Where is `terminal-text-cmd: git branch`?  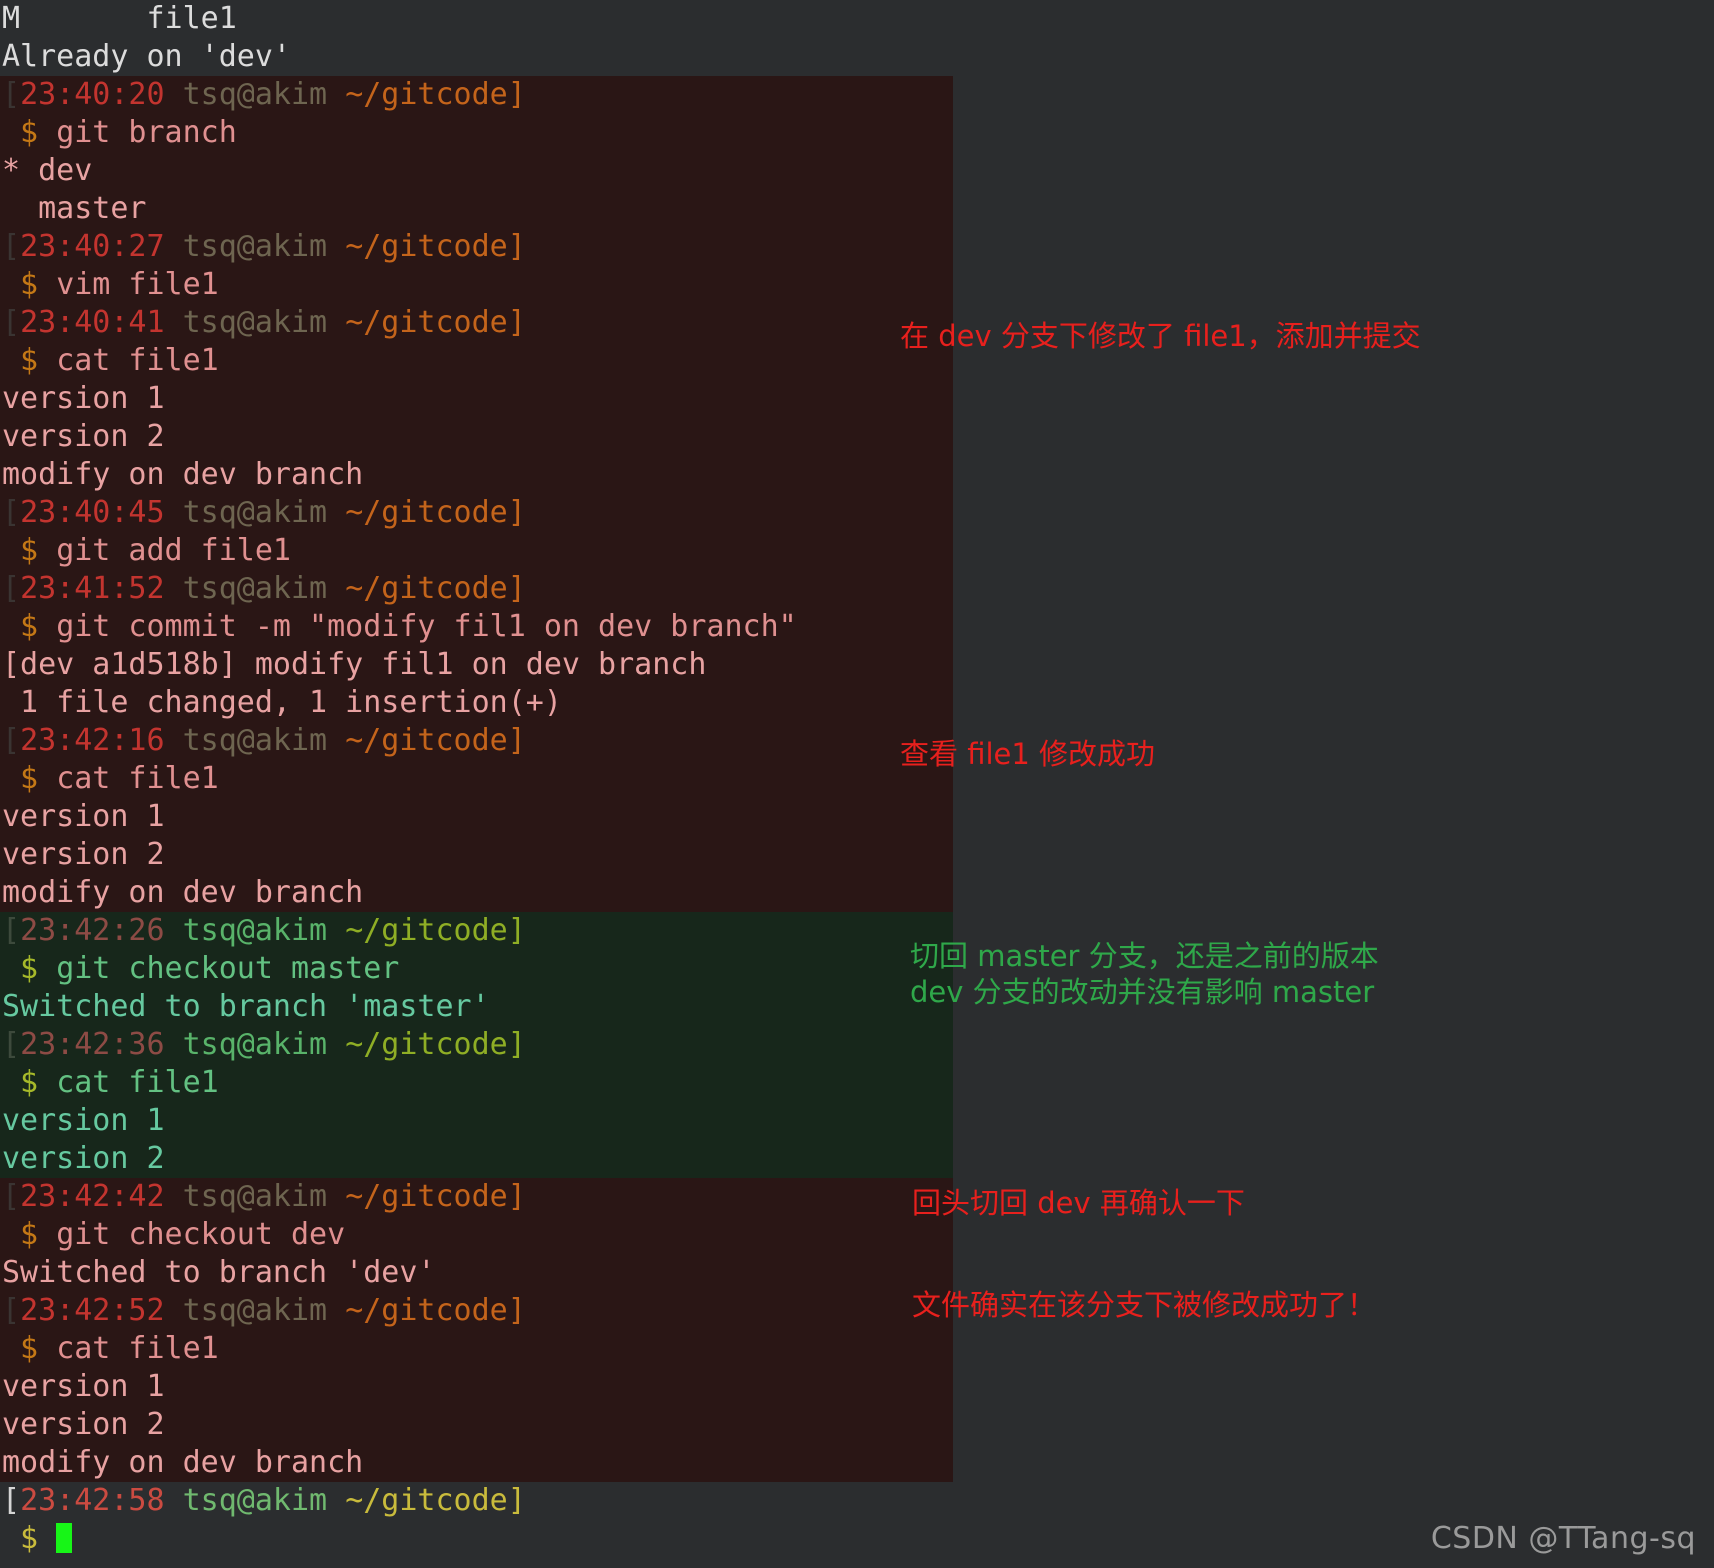
terminal-text-cmd: git branch is located at coordinates (146, 132).